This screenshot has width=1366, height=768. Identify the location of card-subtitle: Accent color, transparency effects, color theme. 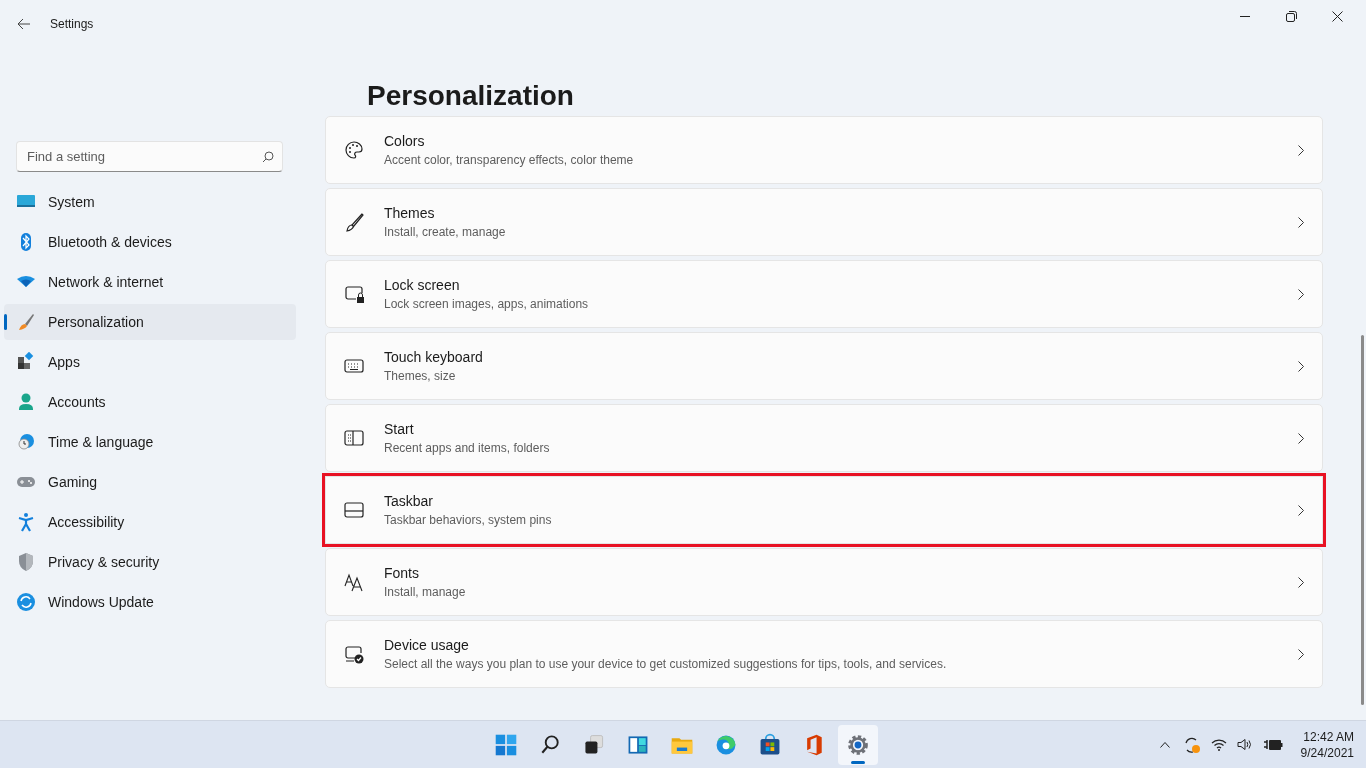
(509, 160).